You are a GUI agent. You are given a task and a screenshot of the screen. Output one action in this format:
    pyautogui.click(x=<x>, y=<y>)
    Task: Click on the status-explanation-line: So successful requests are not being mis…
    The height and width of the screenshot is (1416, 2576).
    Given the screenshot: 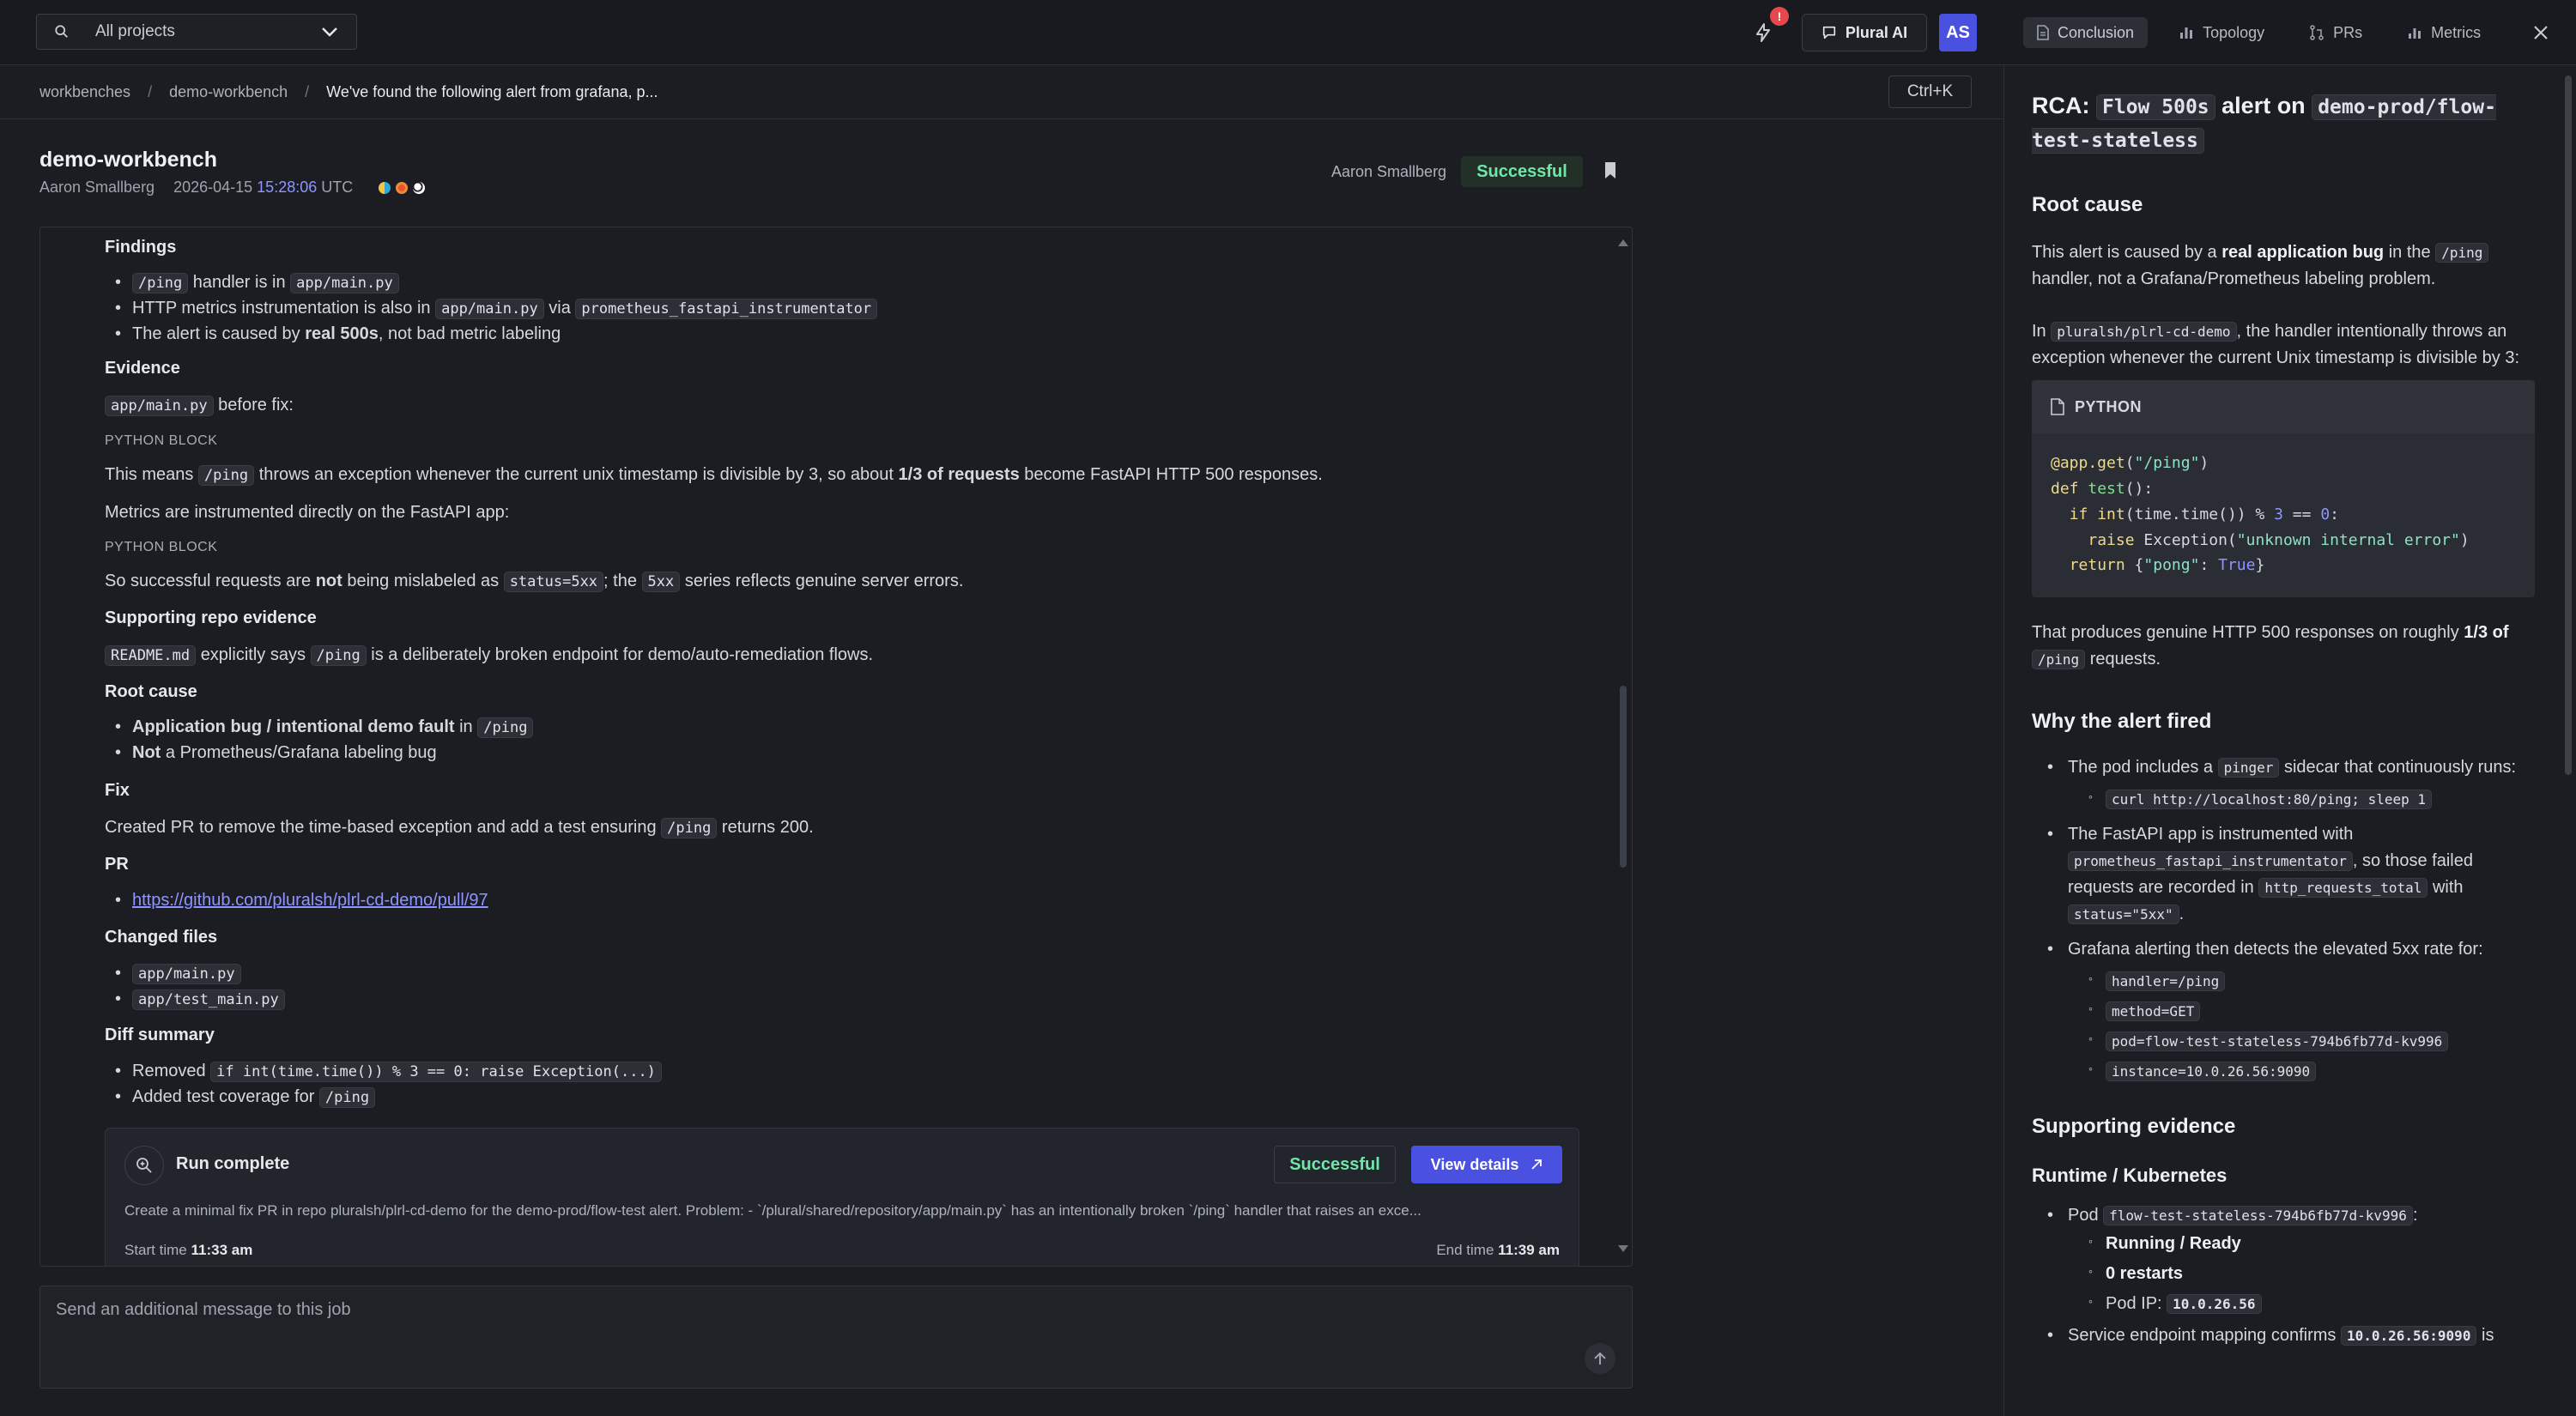 What is the action you would take?
    pyautogui.click(x=534, y=582)
    